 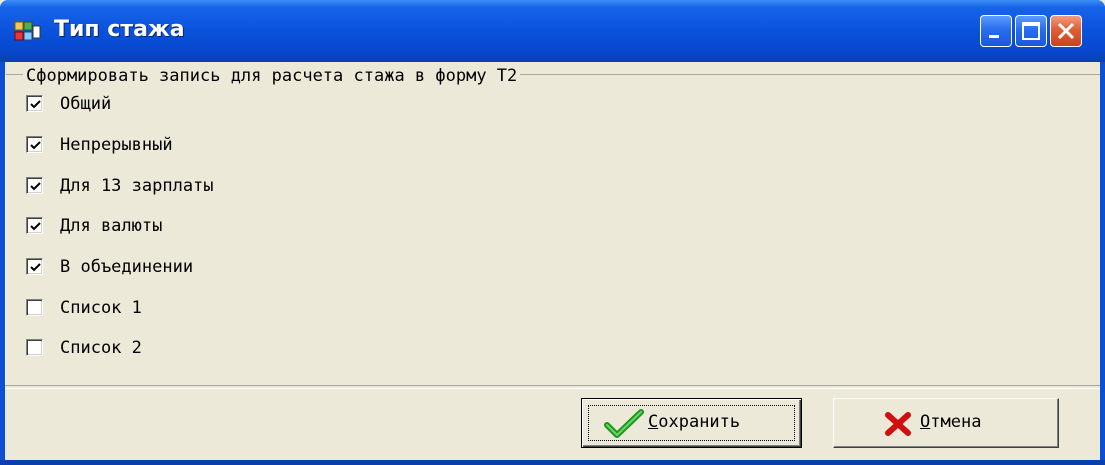 I want to click on cancel-button: Отмена, so click(x=946, y=423).